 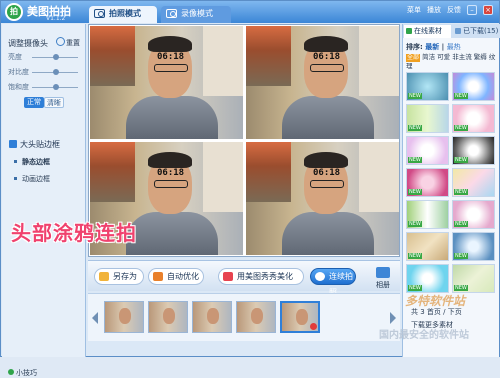 I want to click on category-all-badge: 全部, so click(x=413, y=58).